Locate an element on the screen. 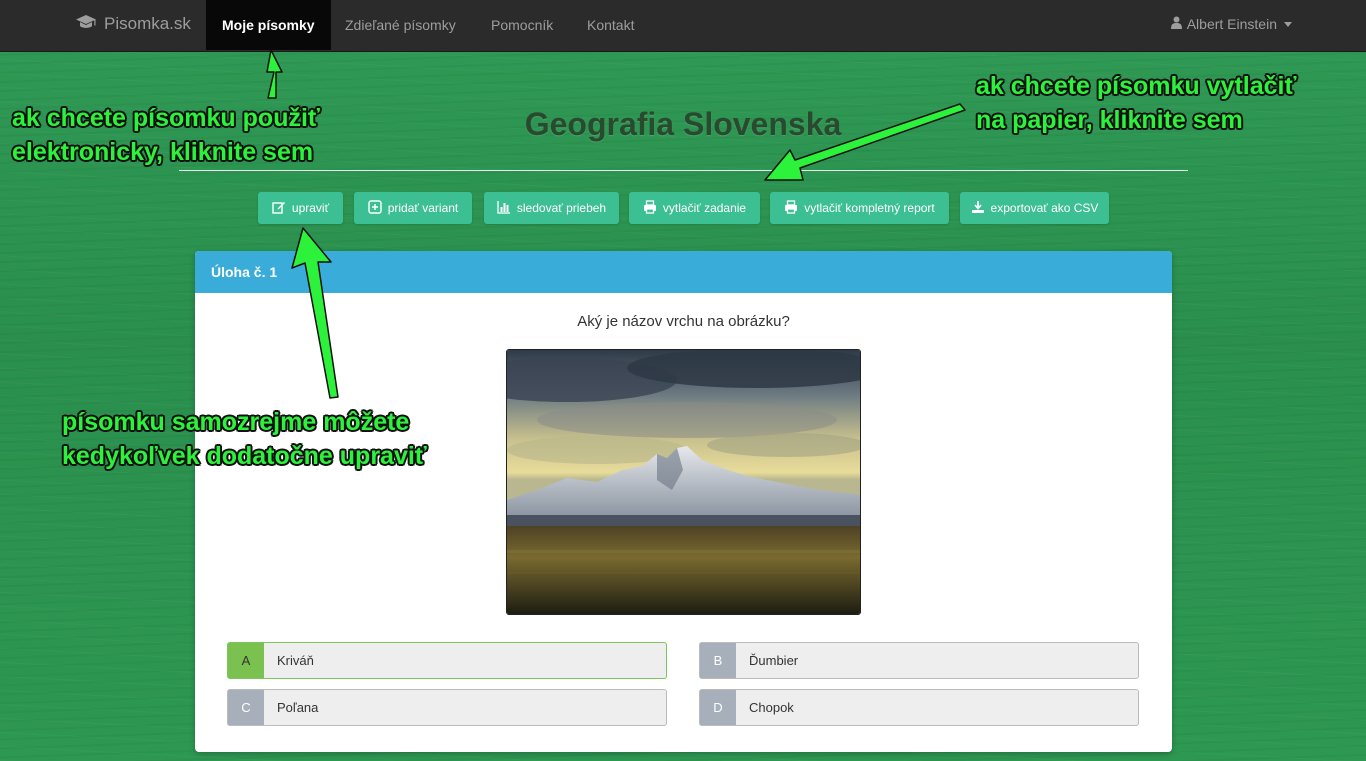 This screenshot has width=1366, height=761. mountain-photo is located at coordinates (683, 482).